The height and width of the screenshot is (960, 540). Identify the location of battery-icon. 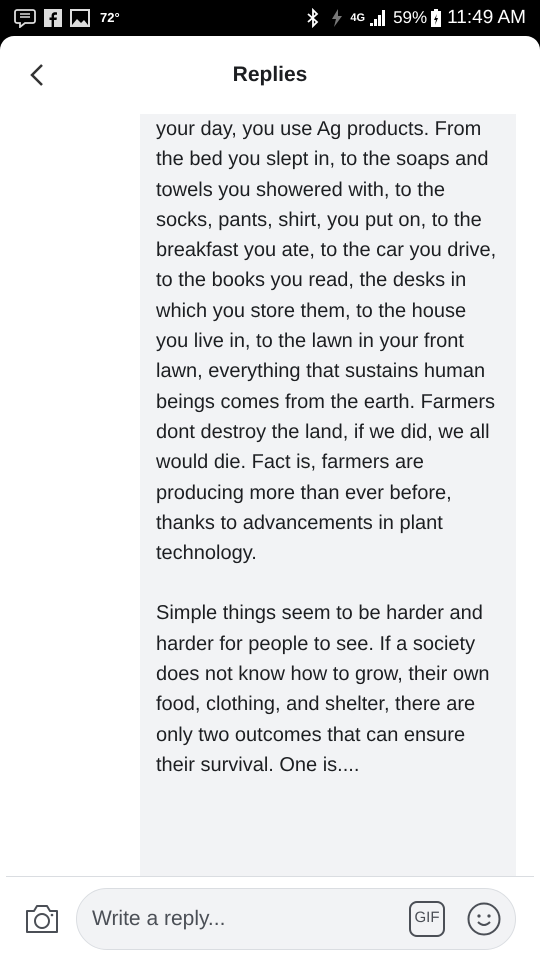
(436, 18).